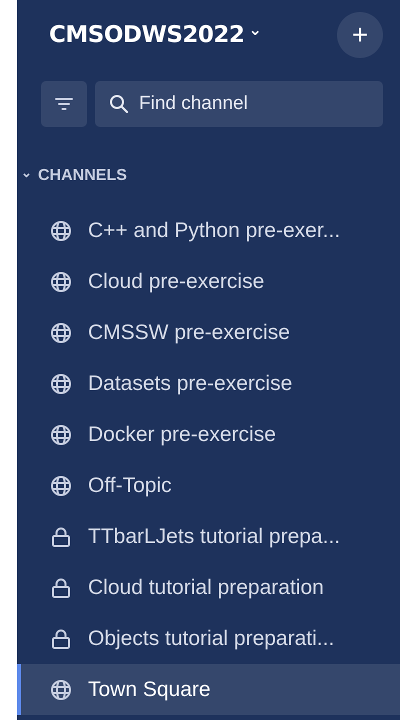  I want to click on channel-item: Cloud pre-exercise, so click(208, 281).